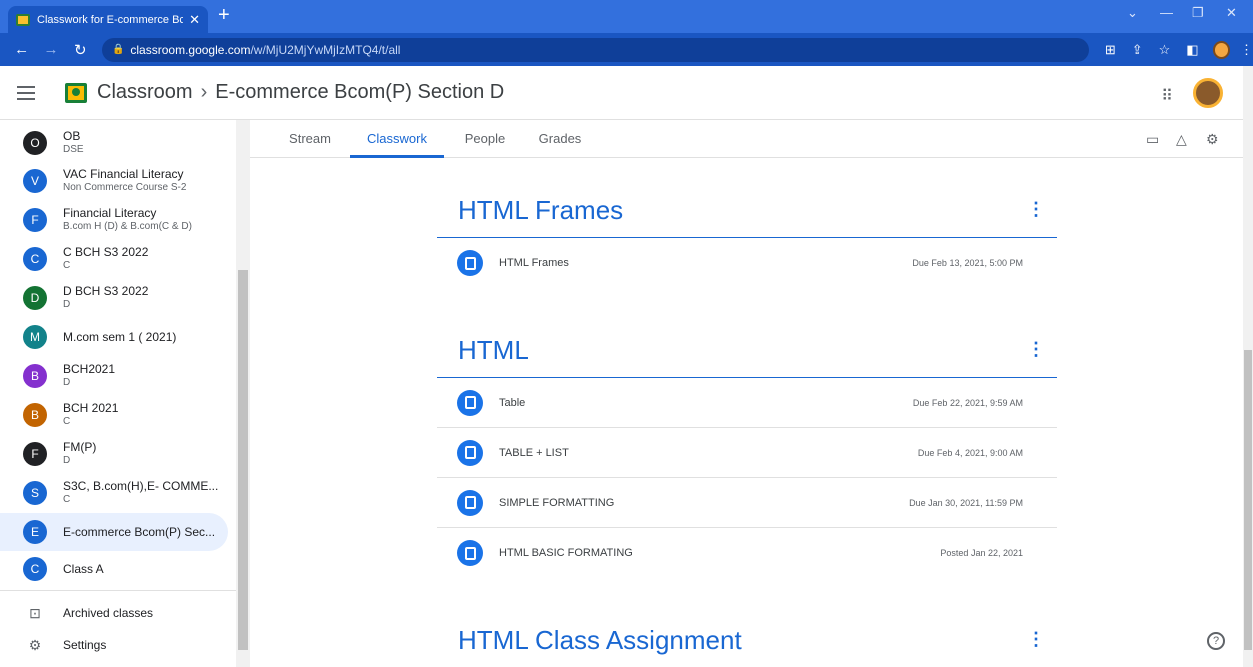 The image size is (1253, 667). I want to click on class-initial-avatar: F, so click(35, 220).